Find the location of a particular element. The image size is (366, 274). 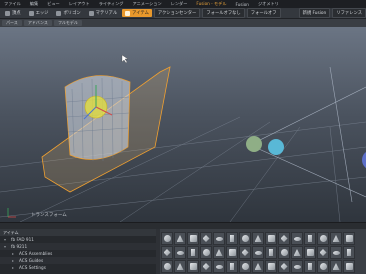

reference-button: リファレンス is located at coordinates (349, 13).